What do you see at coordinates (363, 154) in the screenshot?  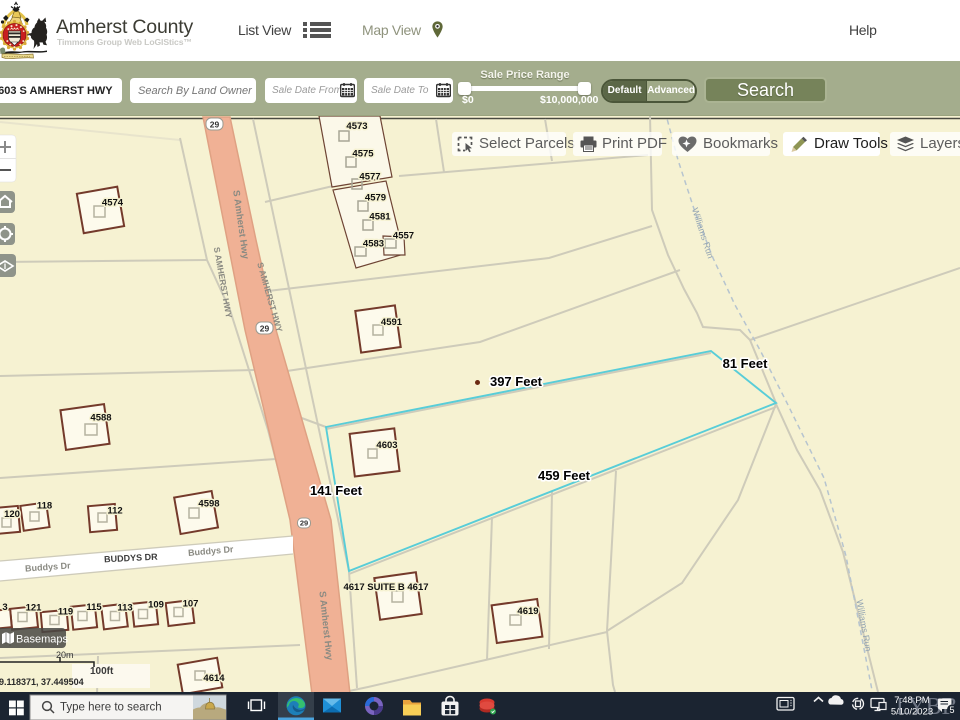 I see `svg-text: 4575` at bounding box center [363, 154].